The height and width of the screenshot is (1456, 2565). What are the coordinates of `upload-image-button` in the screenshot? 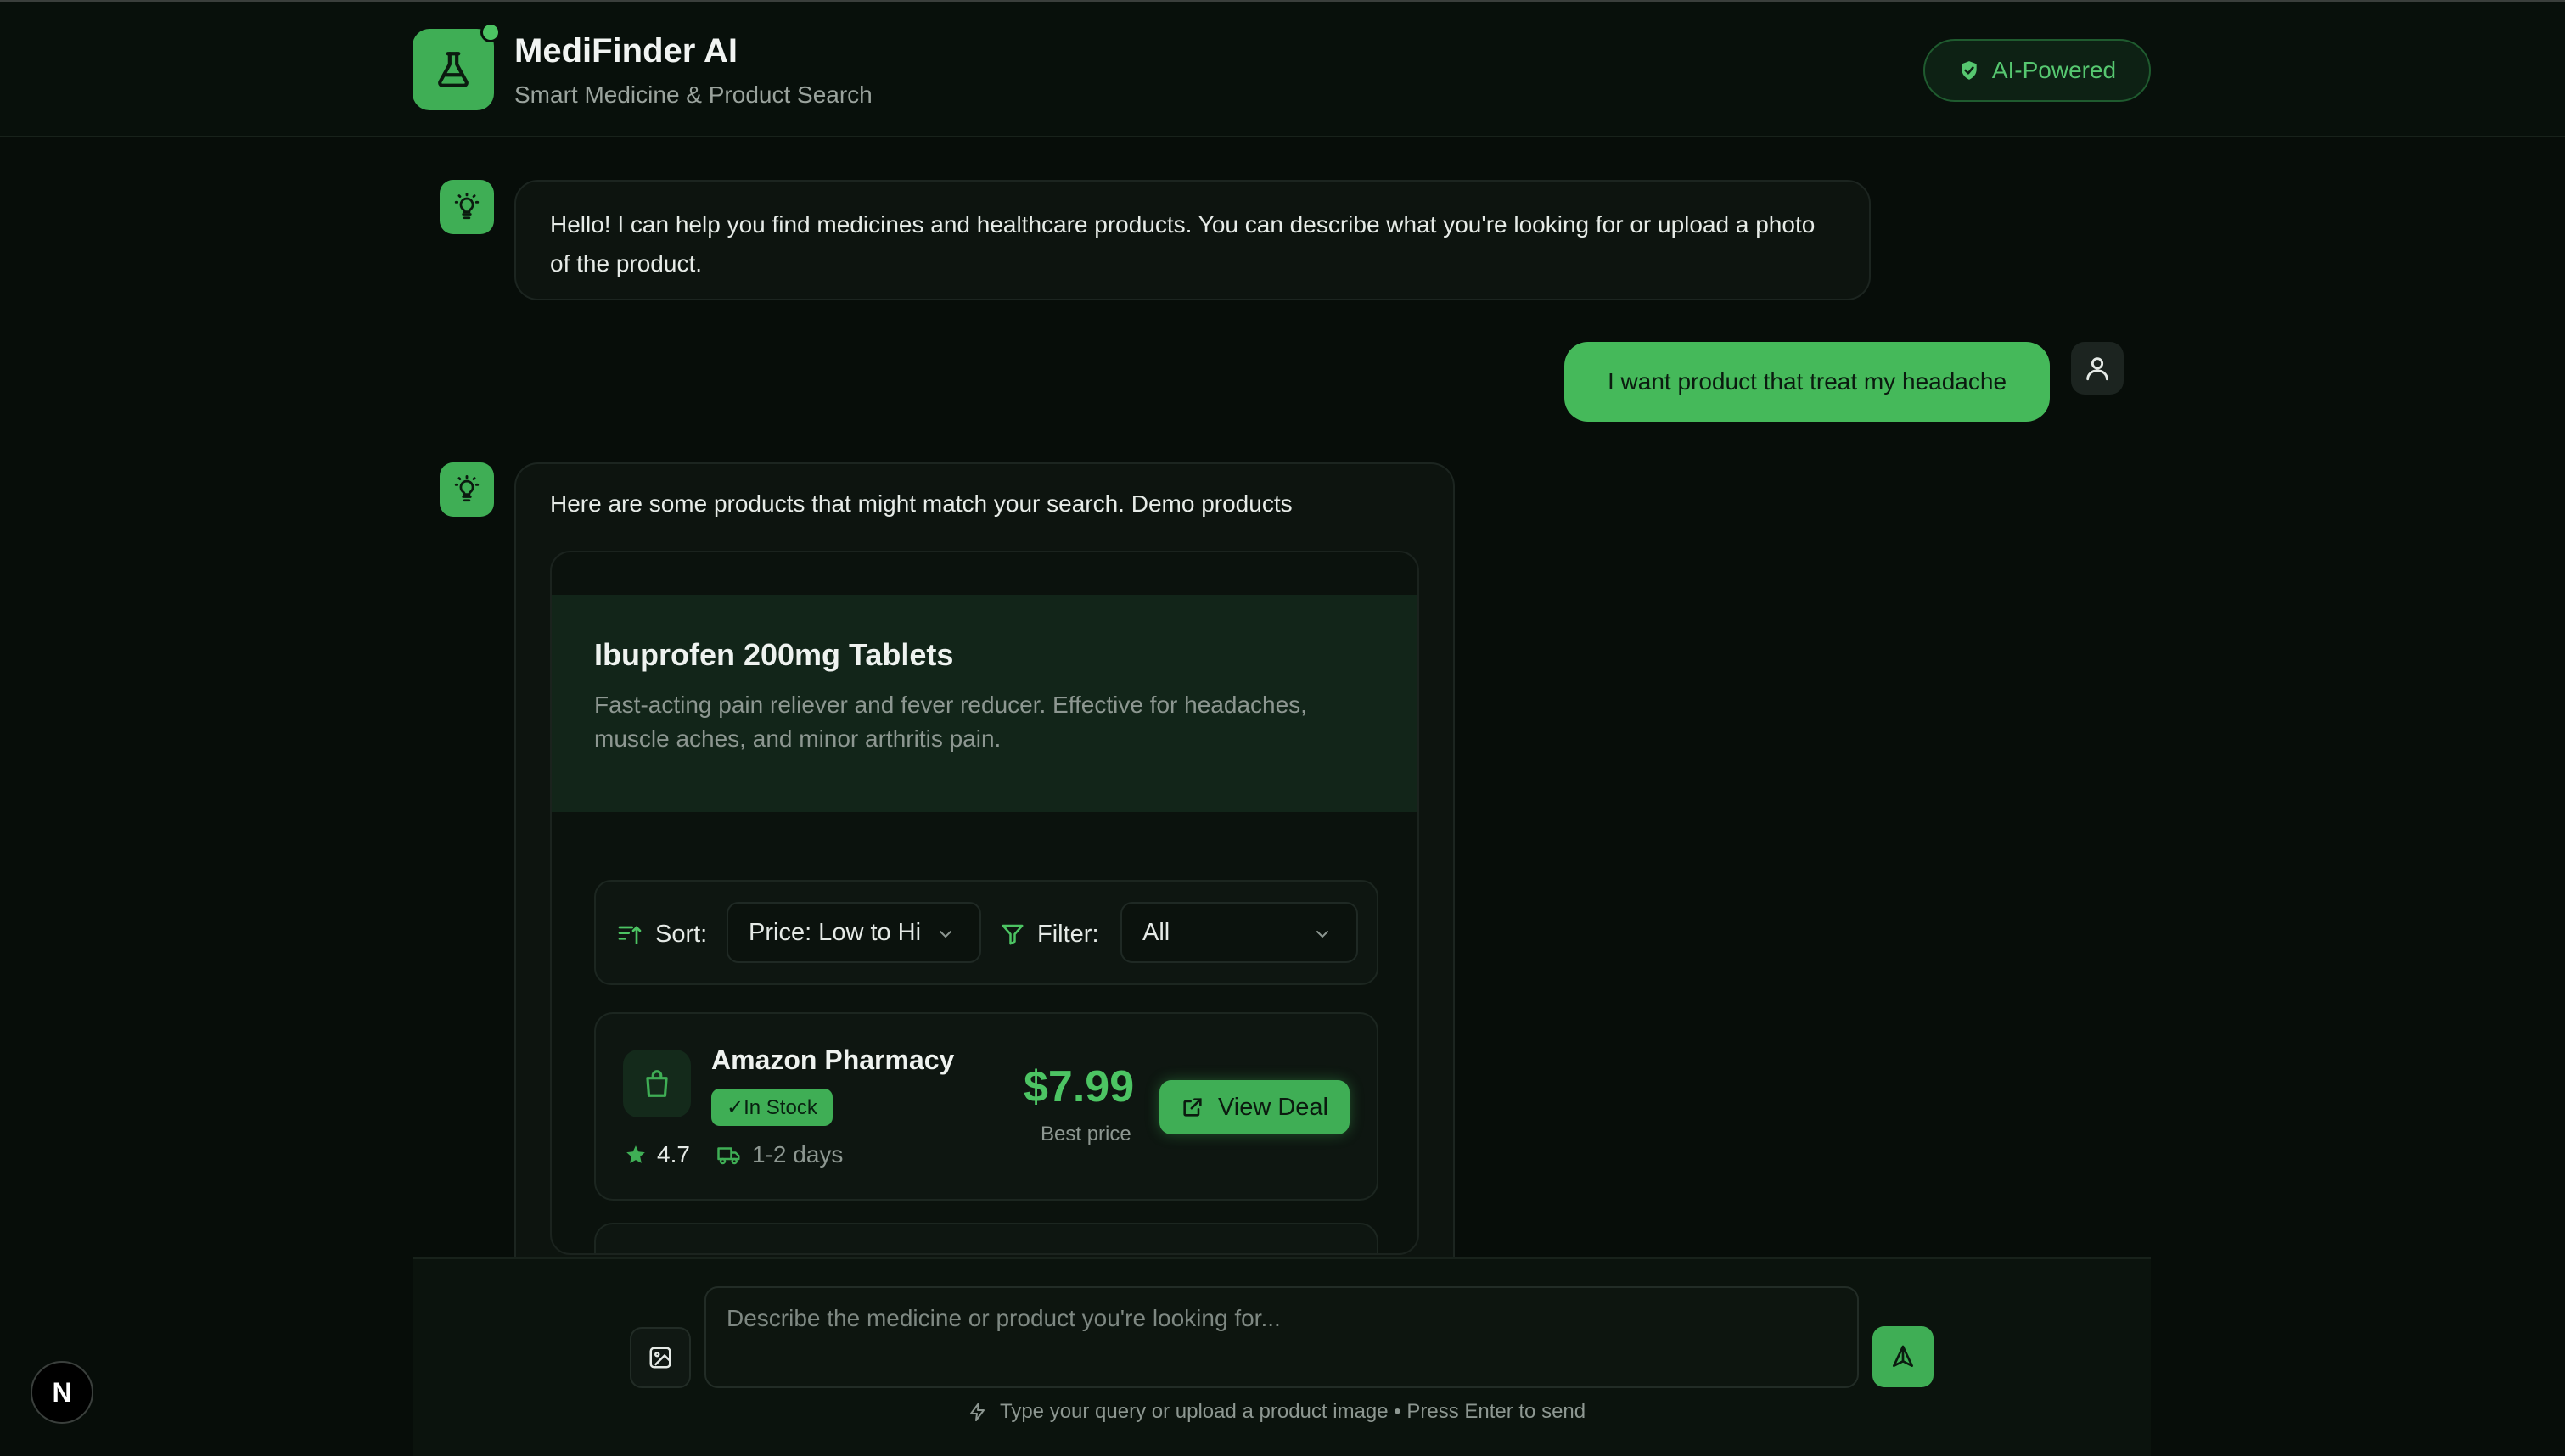 It's located at (660, 1357).